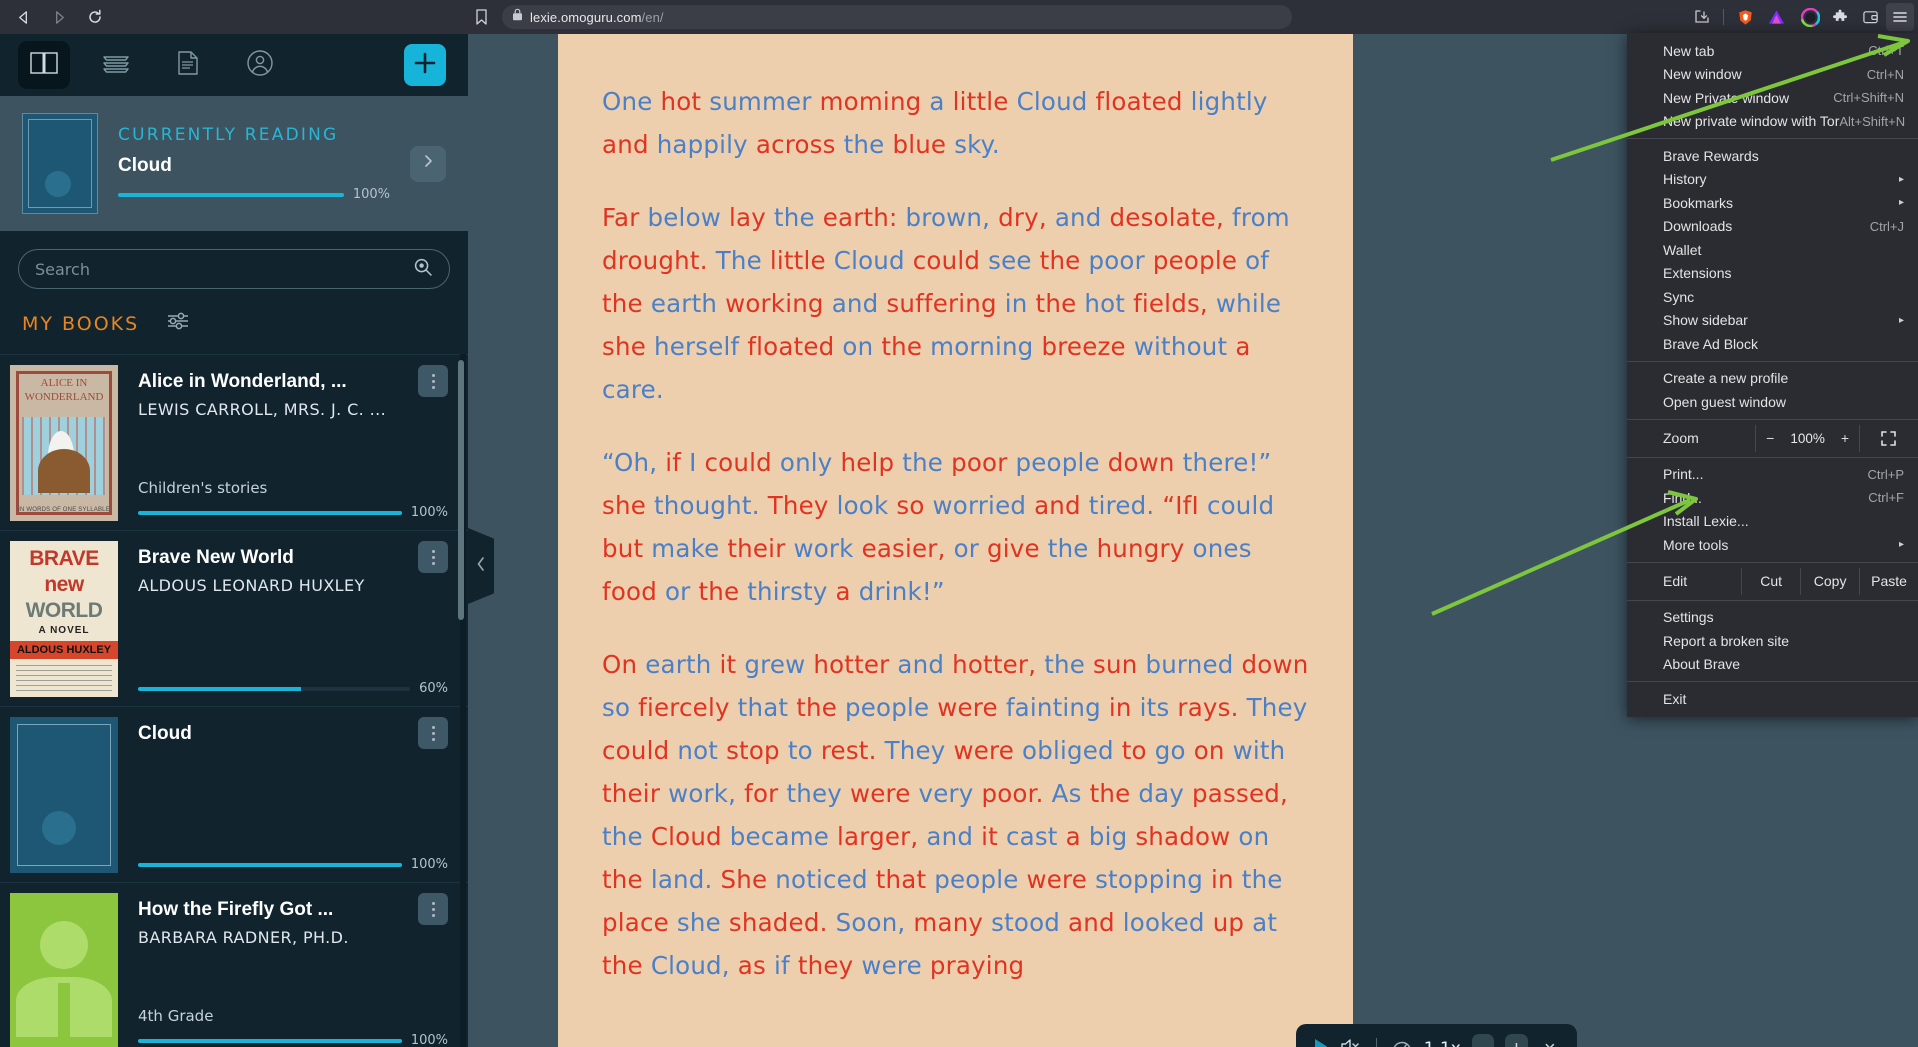 The height and width of the screenshot is (1047, 1918). I want to click on search-box, so click(234, 269).